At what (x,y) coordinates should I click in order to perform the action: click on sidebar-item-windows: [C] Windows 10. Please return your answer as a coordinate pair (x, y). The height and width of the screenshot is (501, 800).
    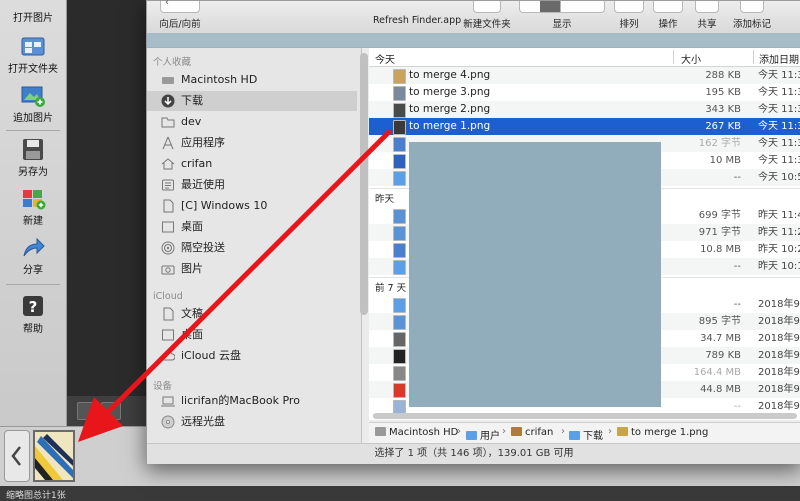
    Looking at the image, I should click on (252, 206).